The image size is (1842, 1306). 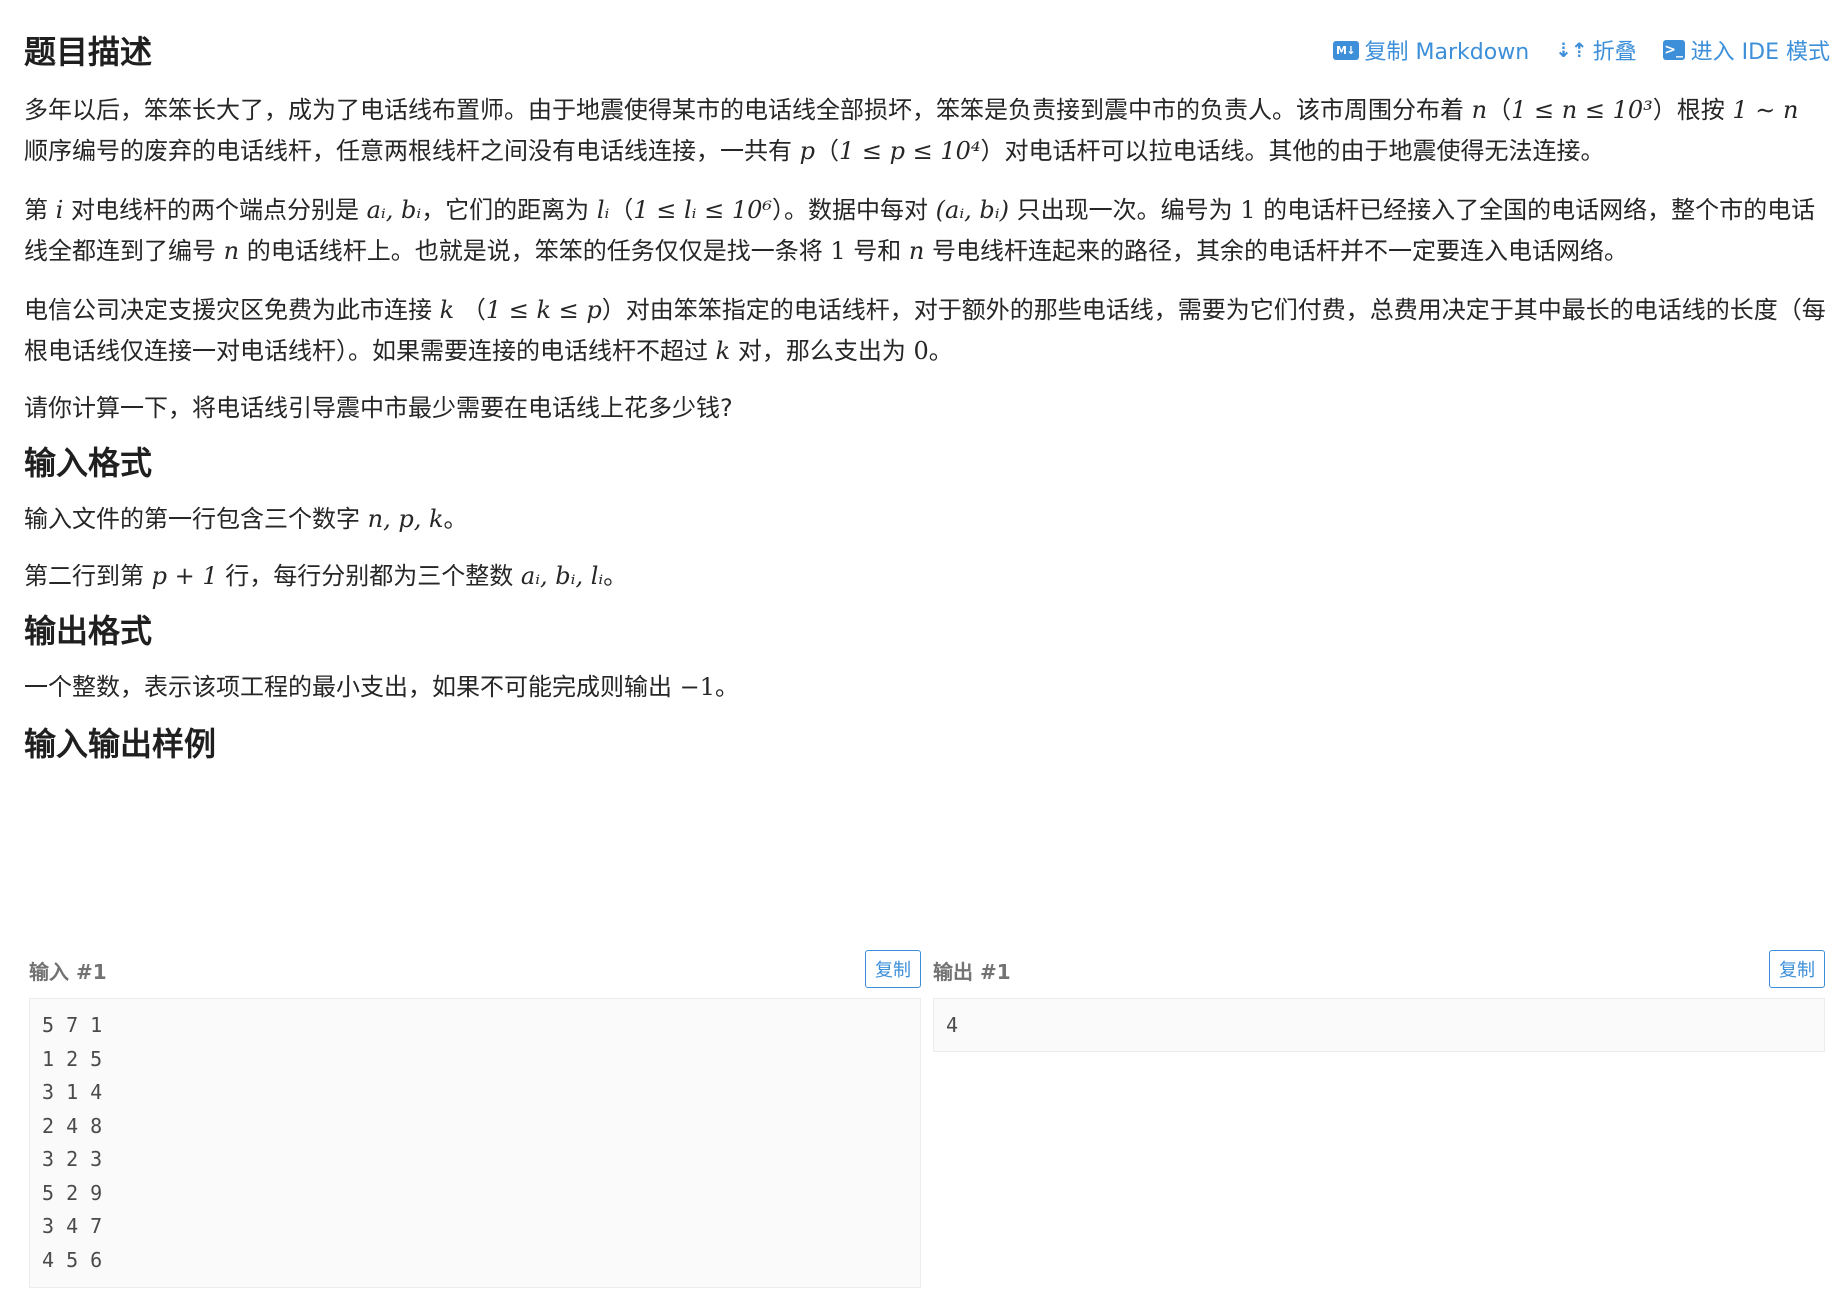 I want to click on math-inline: lᵢ, so click(x=603, y=210).